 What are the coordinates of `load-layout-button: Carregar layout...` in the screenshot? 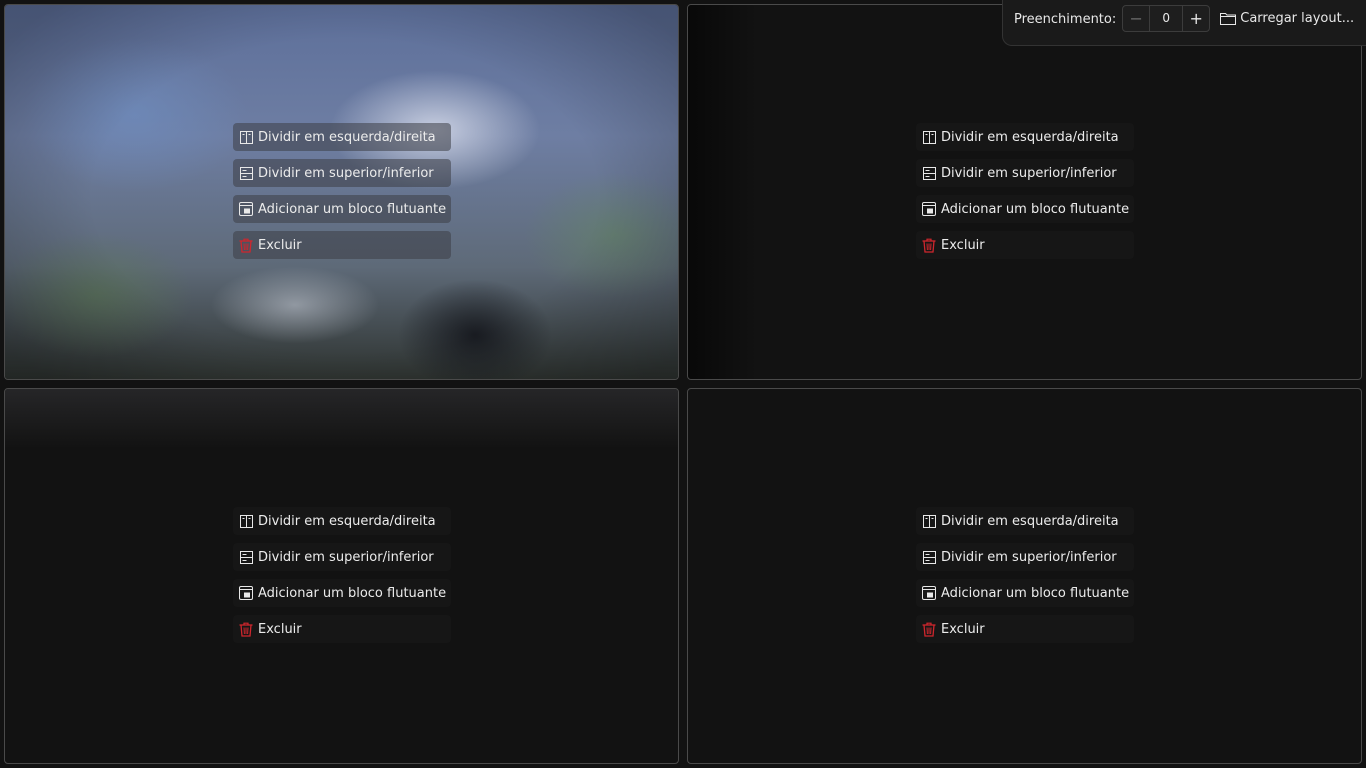 It's located at (1287, 18).